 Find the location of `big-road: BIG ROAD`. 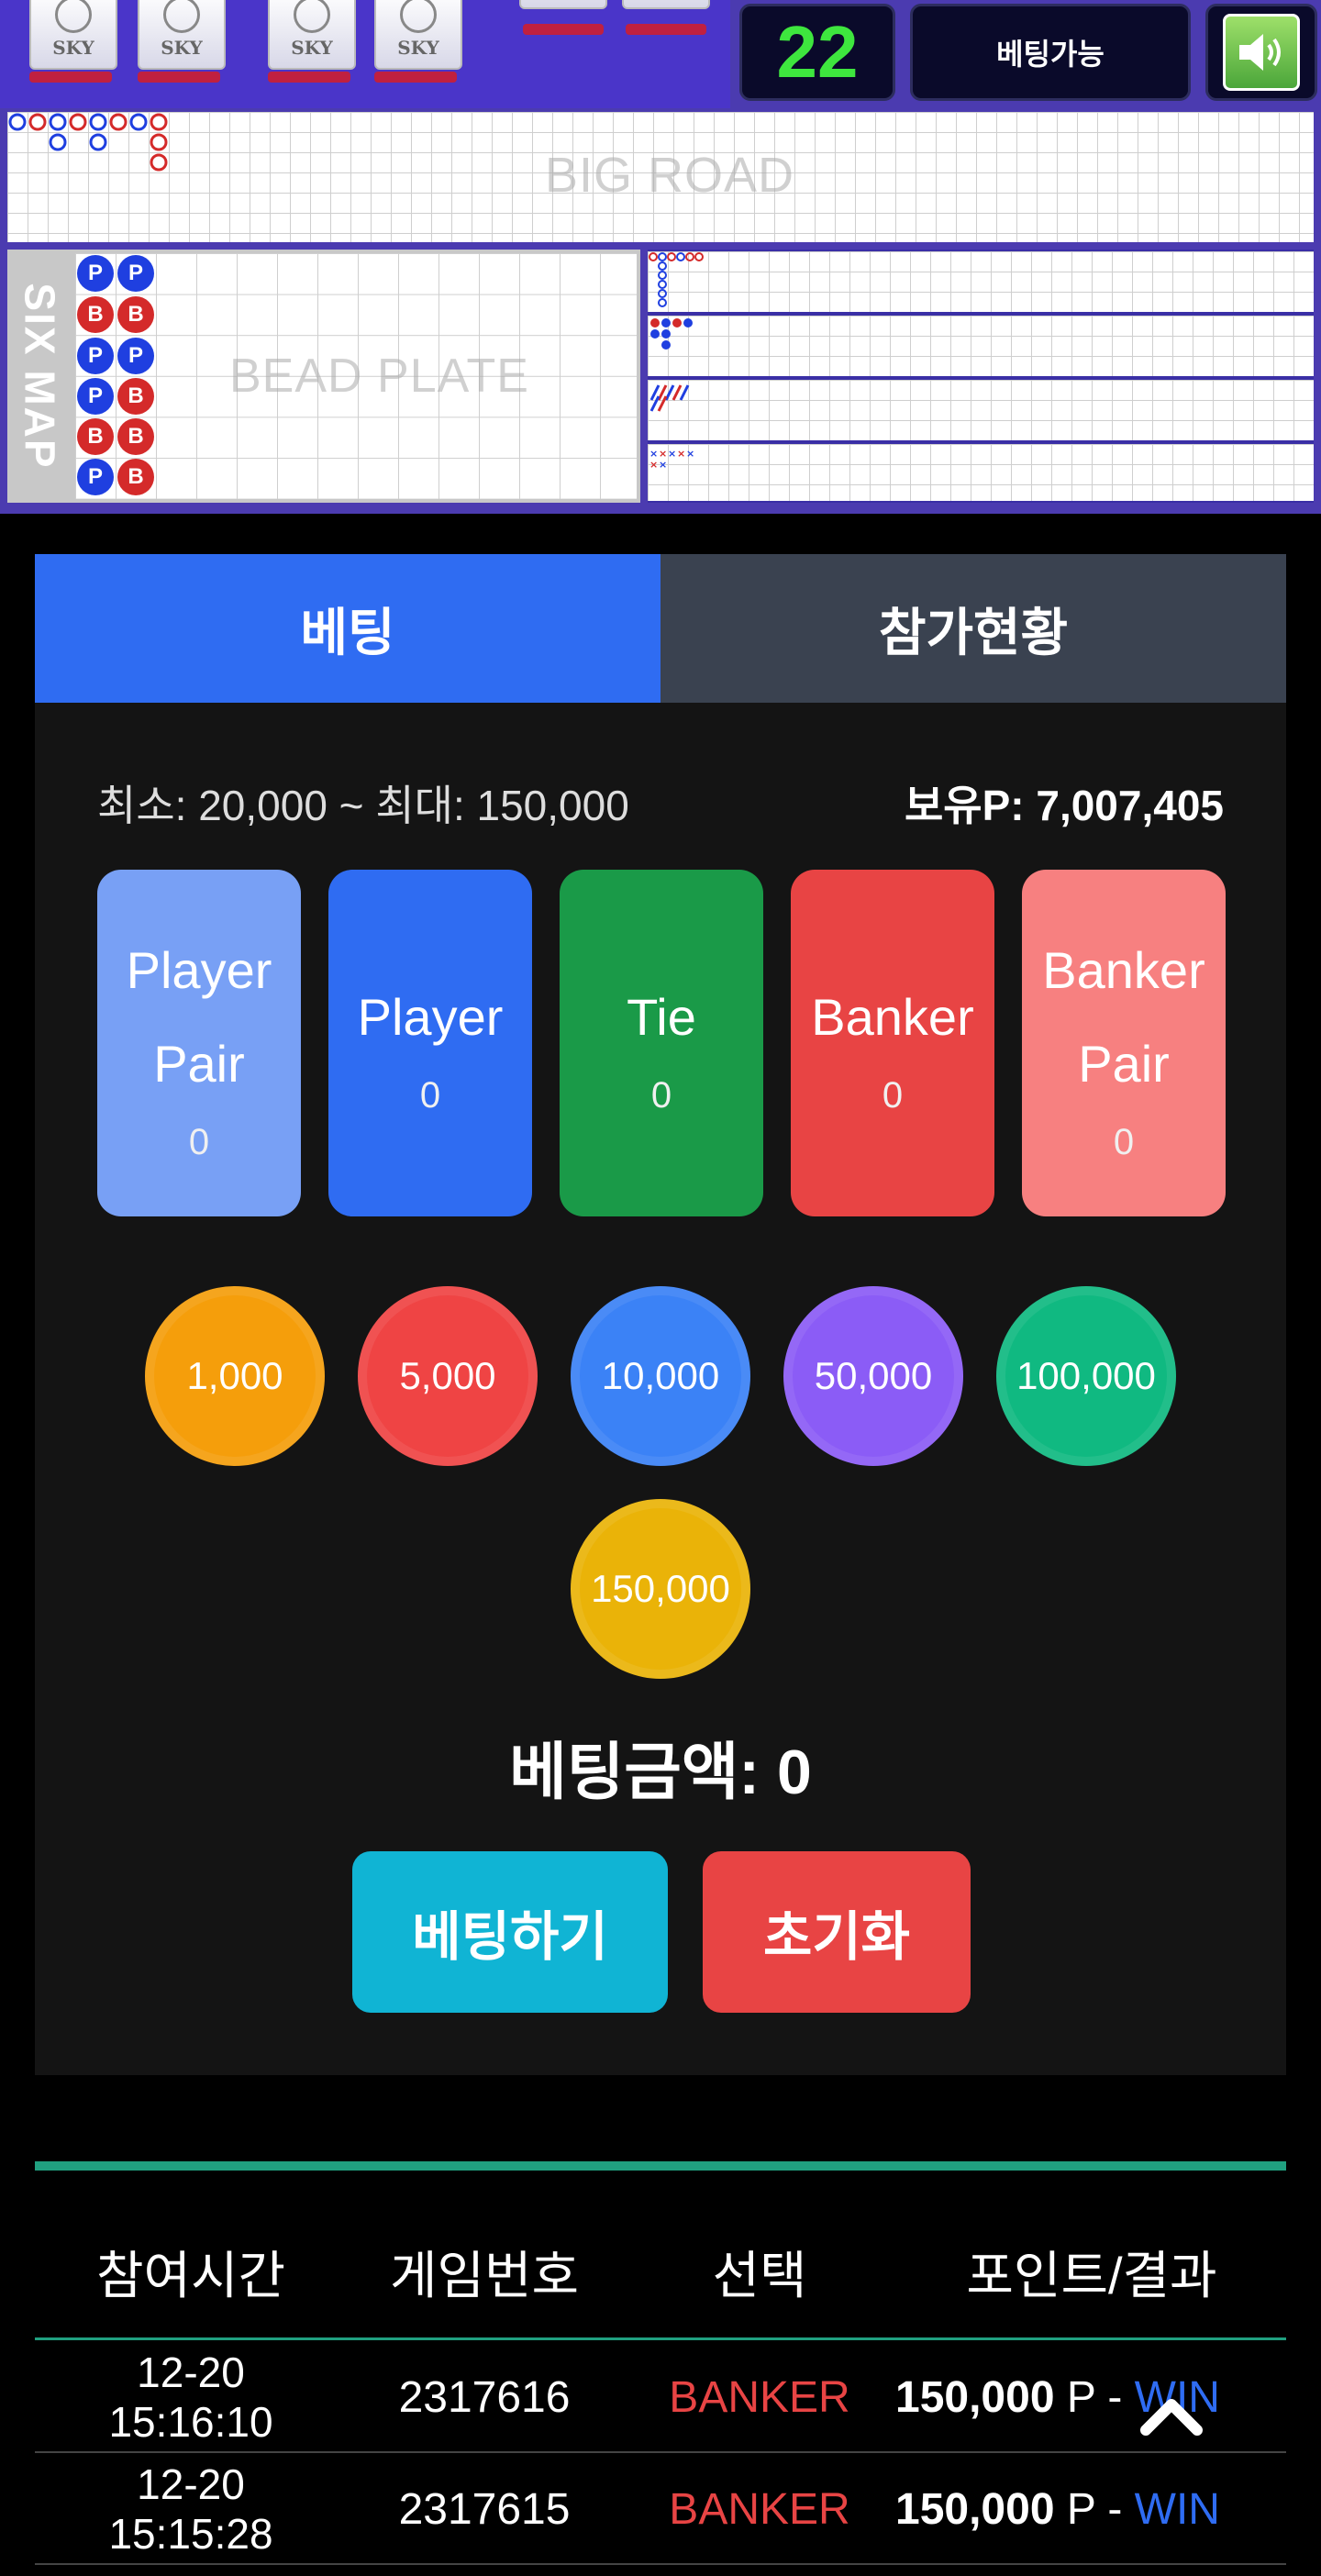

big-road: BIG ROAD is located at coordinates (660, 177).